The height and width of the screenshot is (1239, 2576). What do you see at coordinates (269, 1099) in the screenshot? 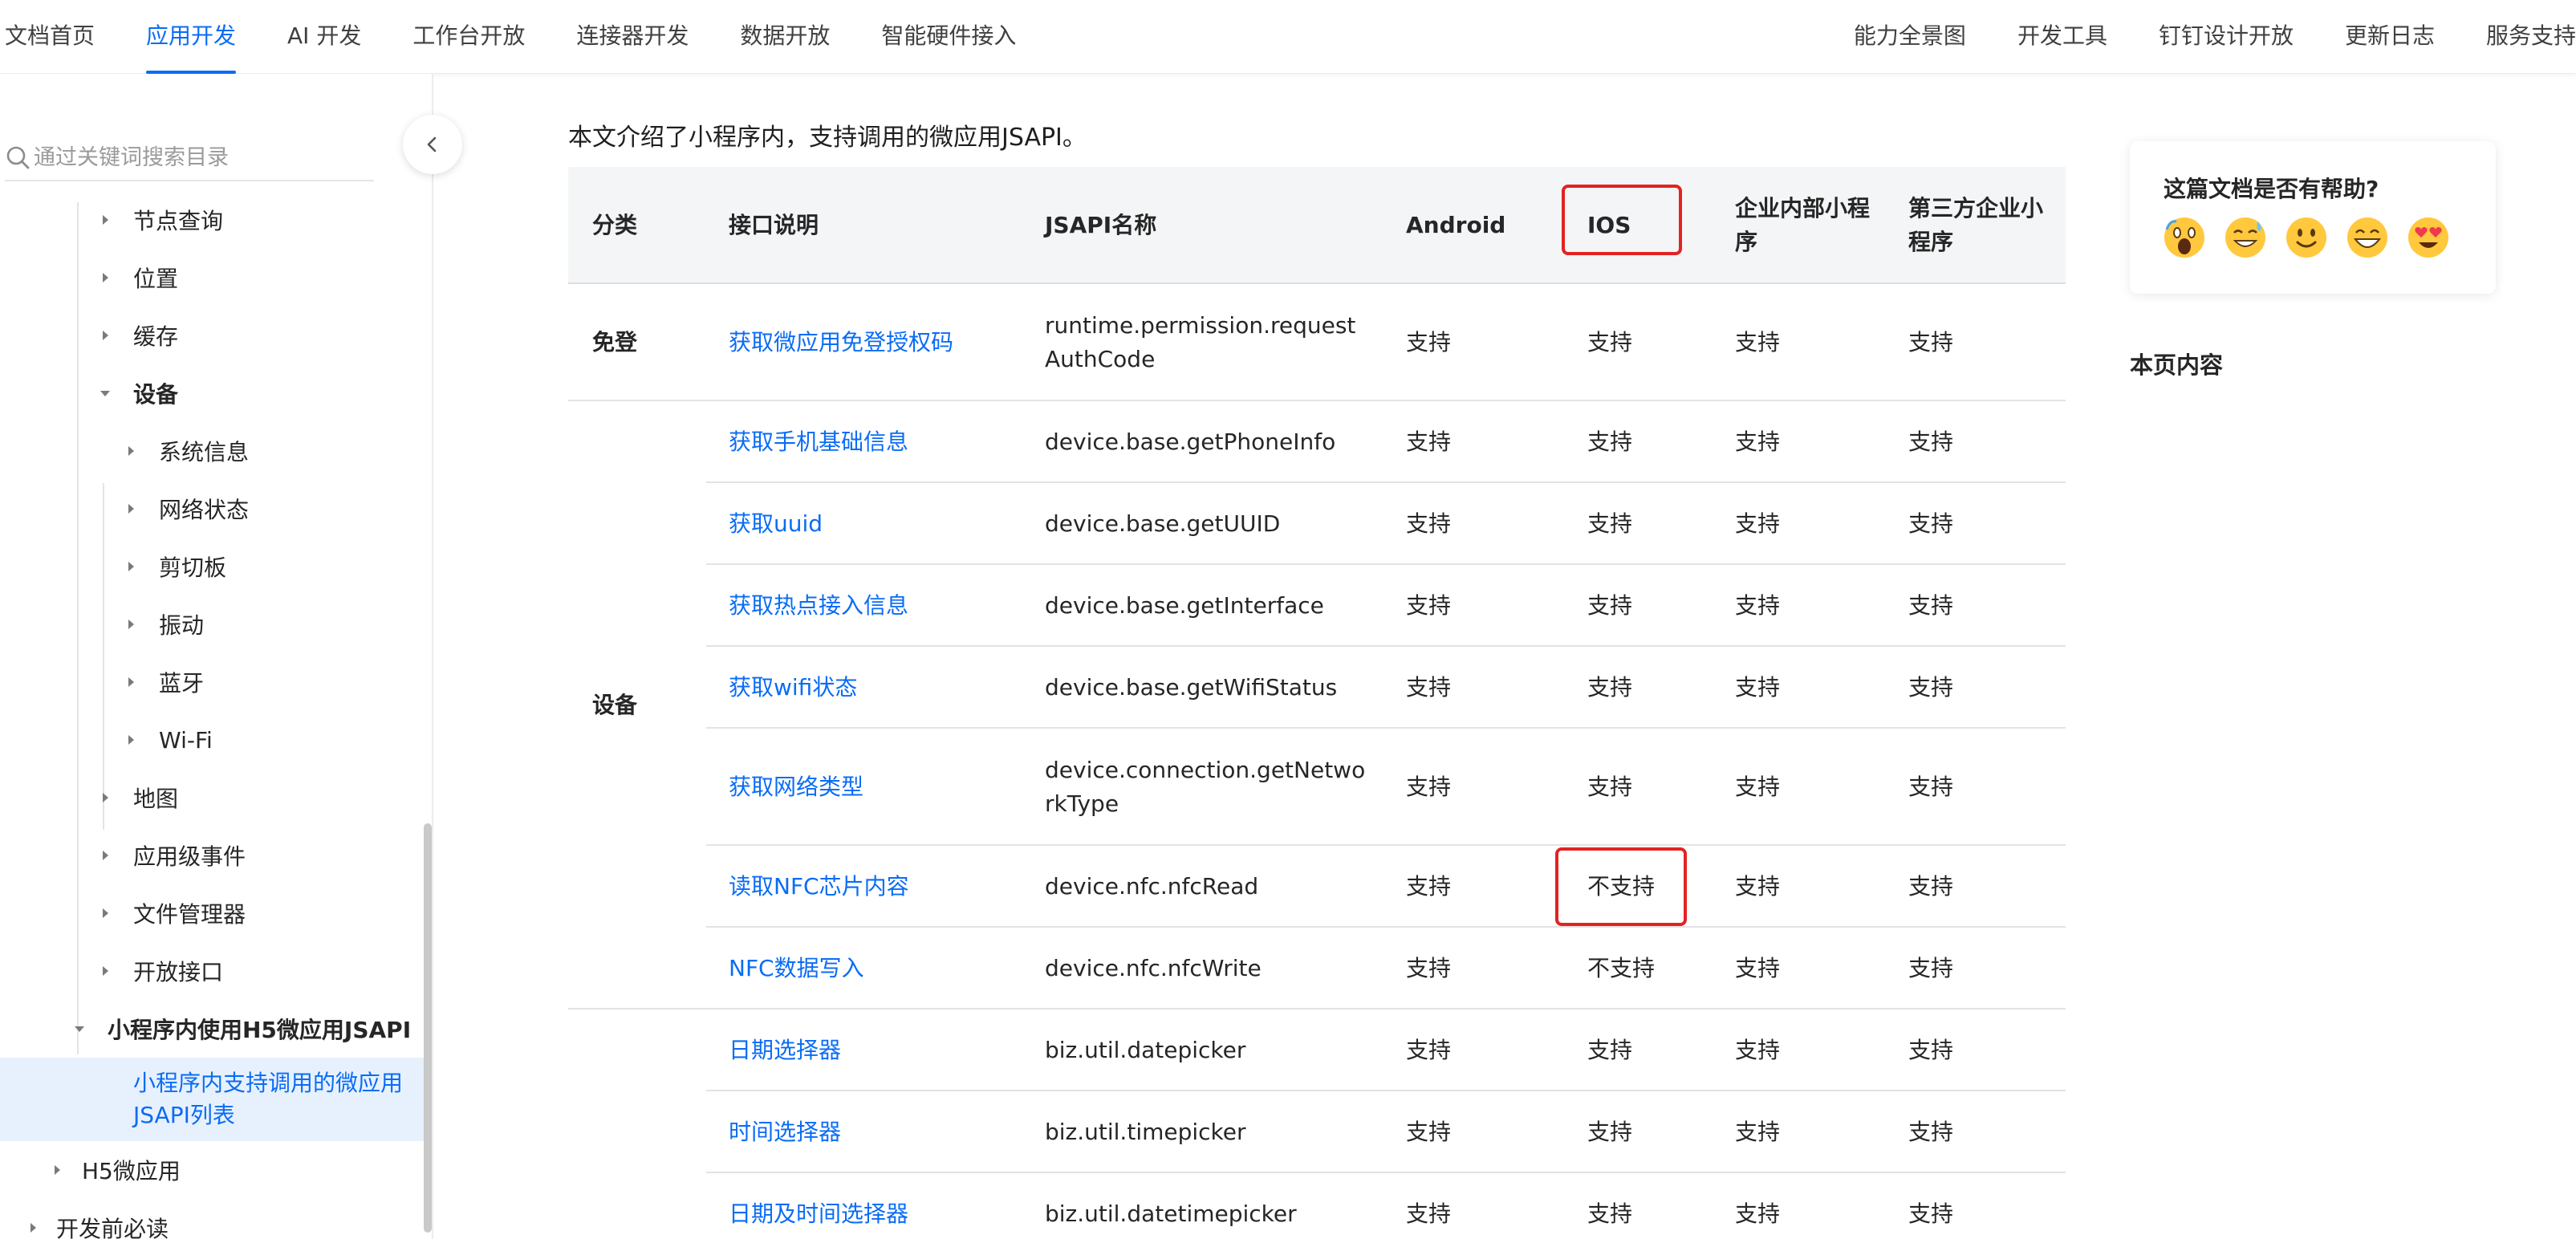
I see `sidebar-tree-label: 小程序内支持调用的微应用JSAPI列表` at bounding box center [269, 1099].